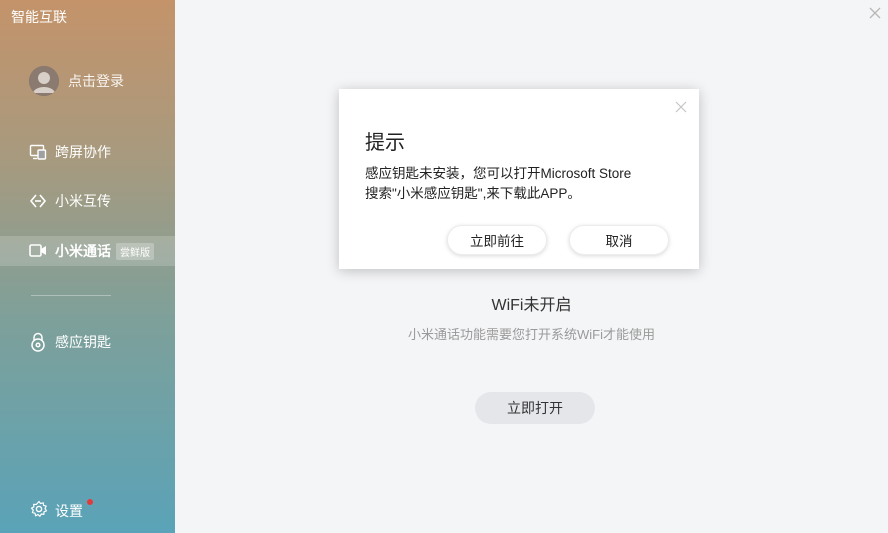 This screenshot has height=533, width=888. What do you see at coordinates (619, 240) in the screenshot?
I see `cancel-button: 取消` at bounding box center [619, 240].